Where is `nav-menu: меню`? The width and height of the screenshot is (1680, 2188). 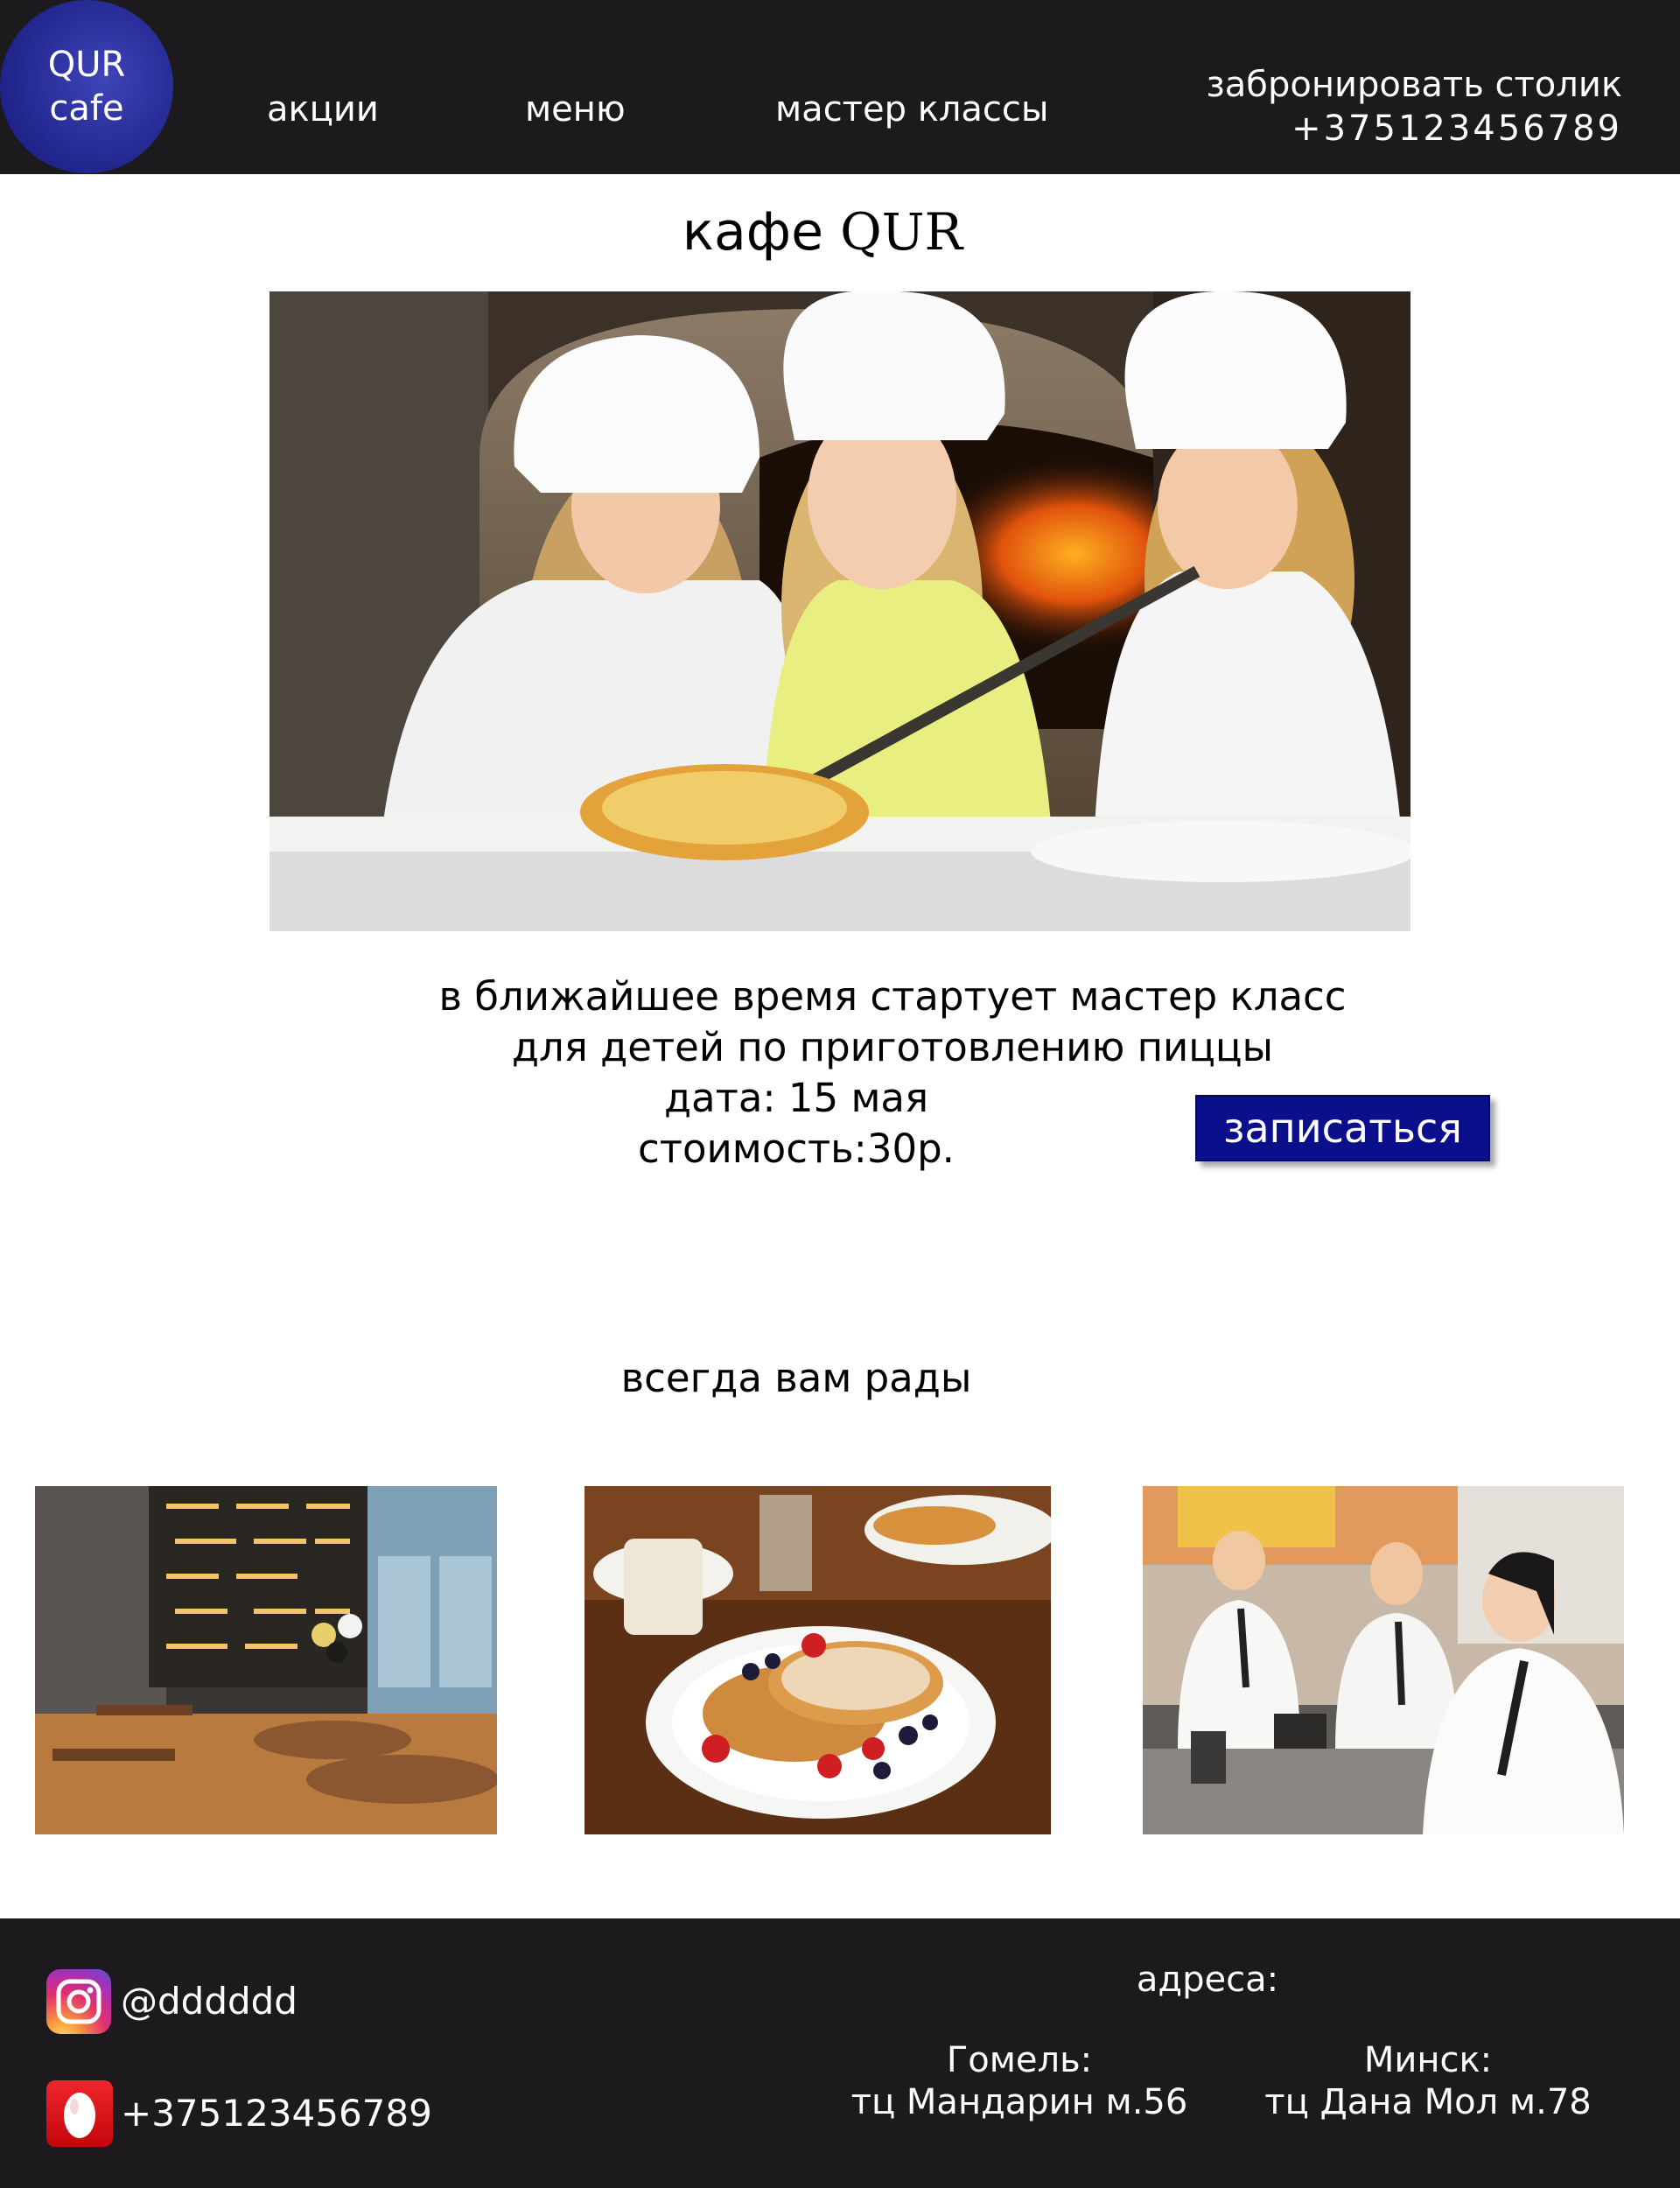
nav-menu: меню is located at coordinates (575, 109).